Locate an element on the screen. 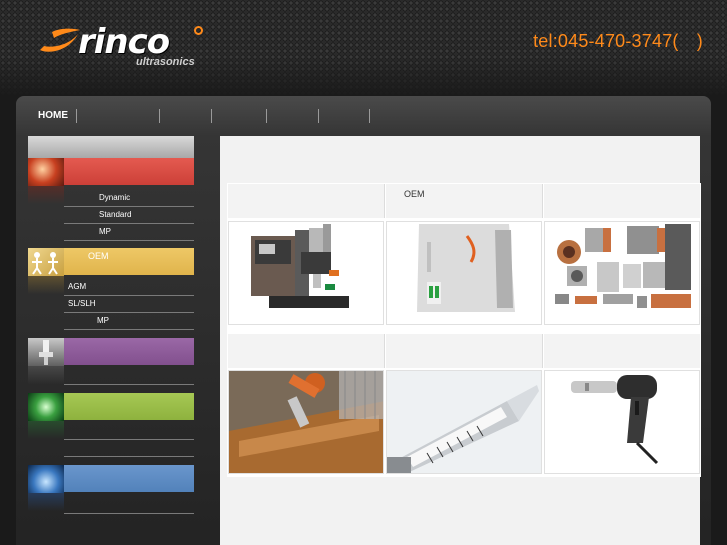  product-image-sonotrodes is located at coordinates (622, 273).